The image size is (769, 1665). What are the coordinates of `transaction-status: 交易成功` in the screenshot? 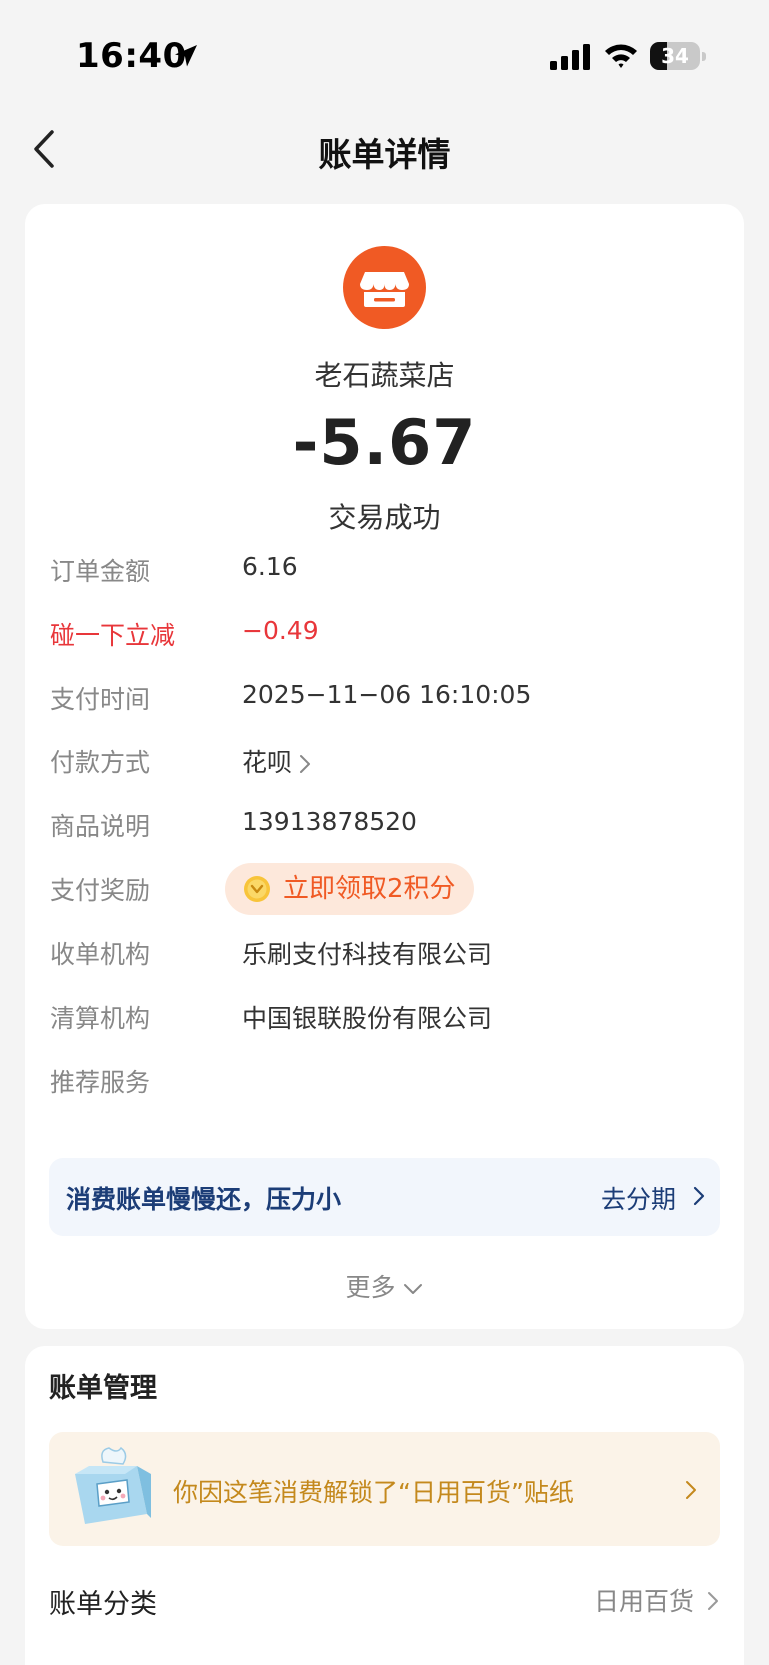 It's located at (384, 517).